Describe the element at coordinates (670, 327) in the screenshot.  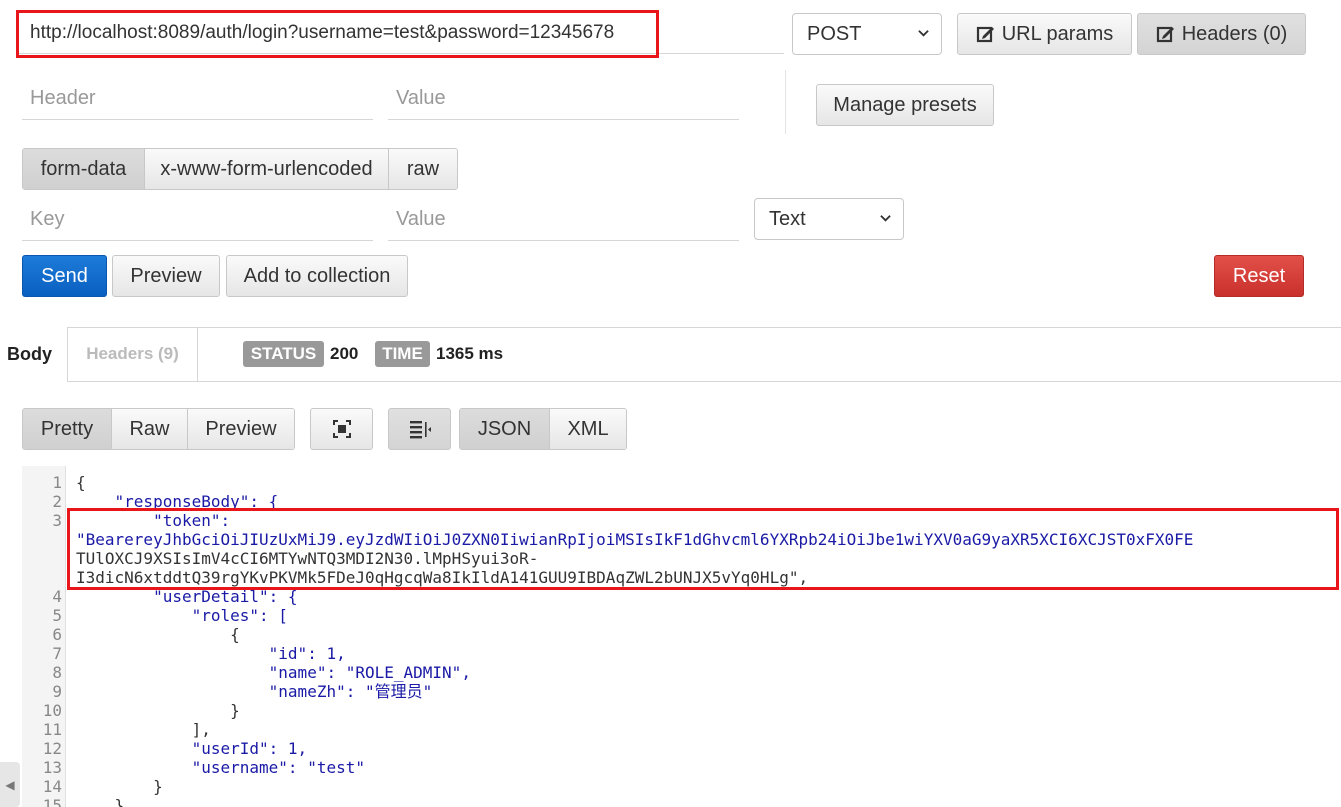
I see `response-top-border` at that location.